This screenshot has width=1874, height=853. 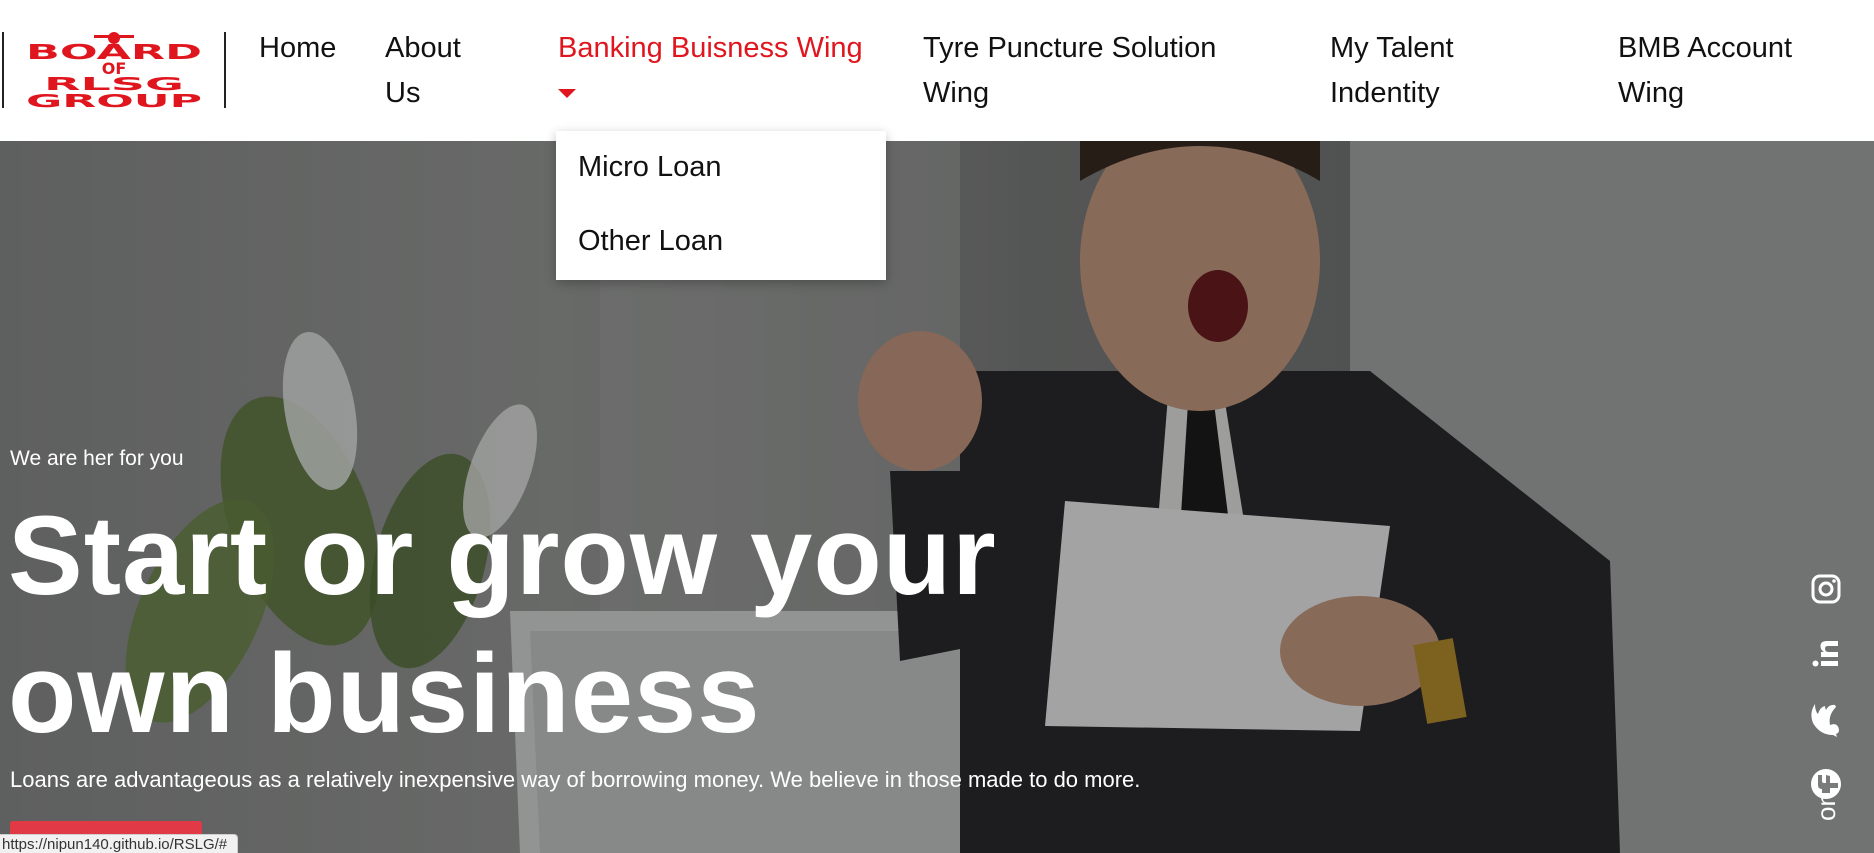 What do you see at coordinates (567, 93) in the screenshot?
I see `caret-down-icon` at bounding box center [567, 93].